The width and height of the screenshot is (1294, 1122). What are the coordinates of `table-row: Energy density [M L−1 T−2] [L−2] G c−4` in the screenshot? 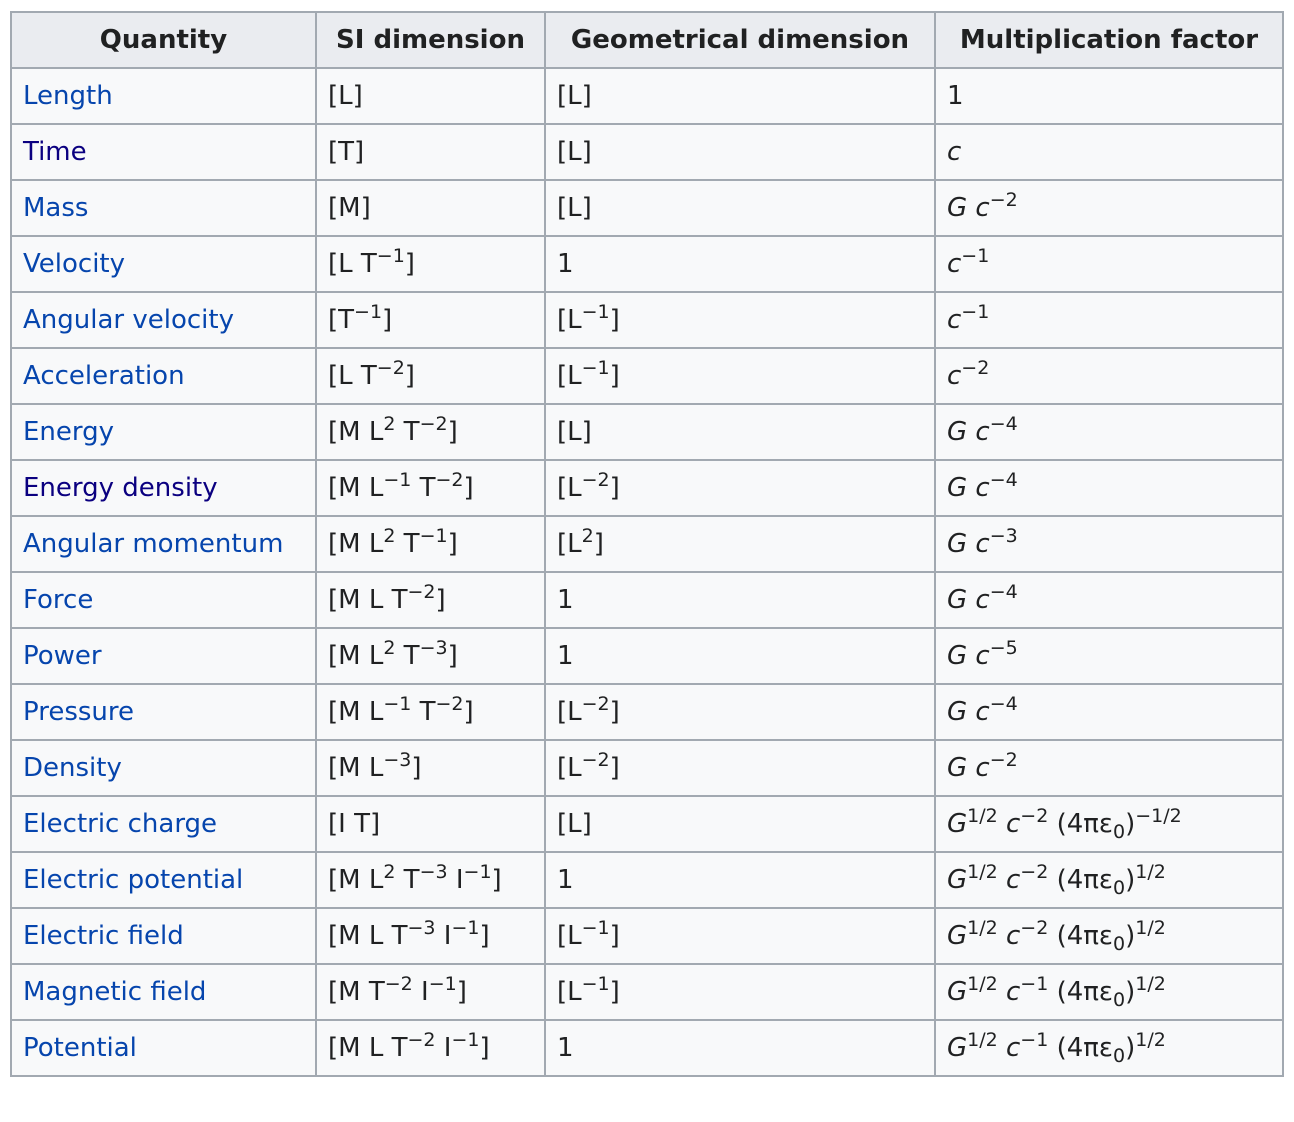 It's located at (647, 488).